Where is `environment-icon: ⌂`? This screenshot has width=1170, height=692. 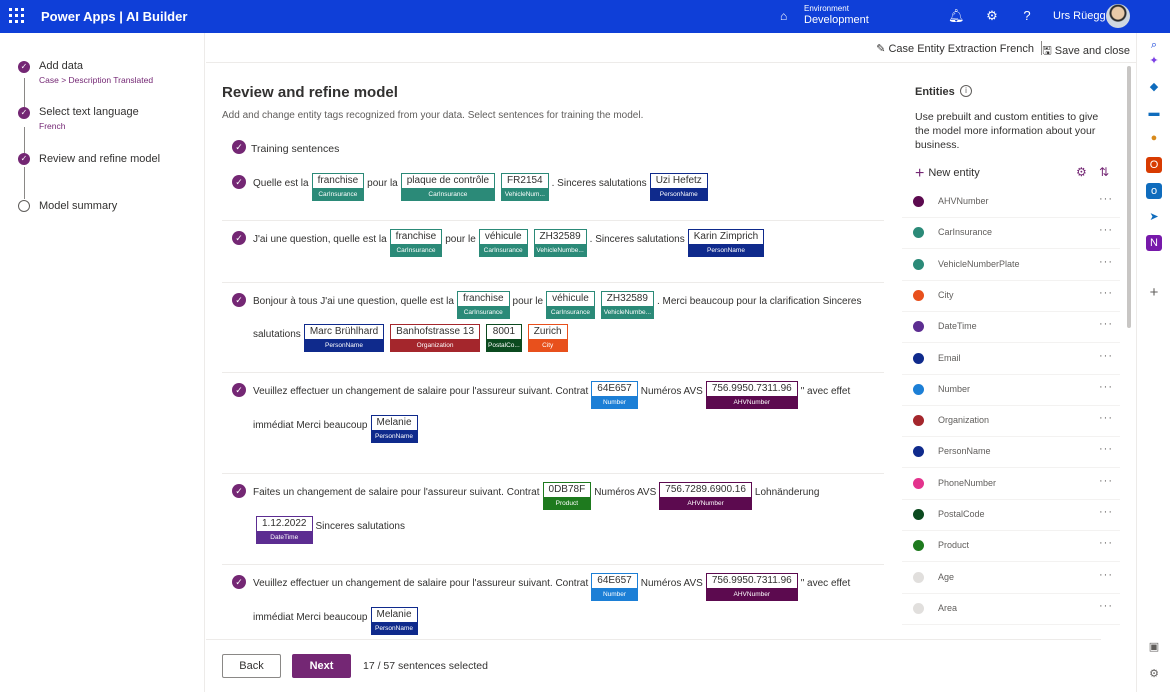 environment-icon: ⌂ is located at coordinates (783, 16).